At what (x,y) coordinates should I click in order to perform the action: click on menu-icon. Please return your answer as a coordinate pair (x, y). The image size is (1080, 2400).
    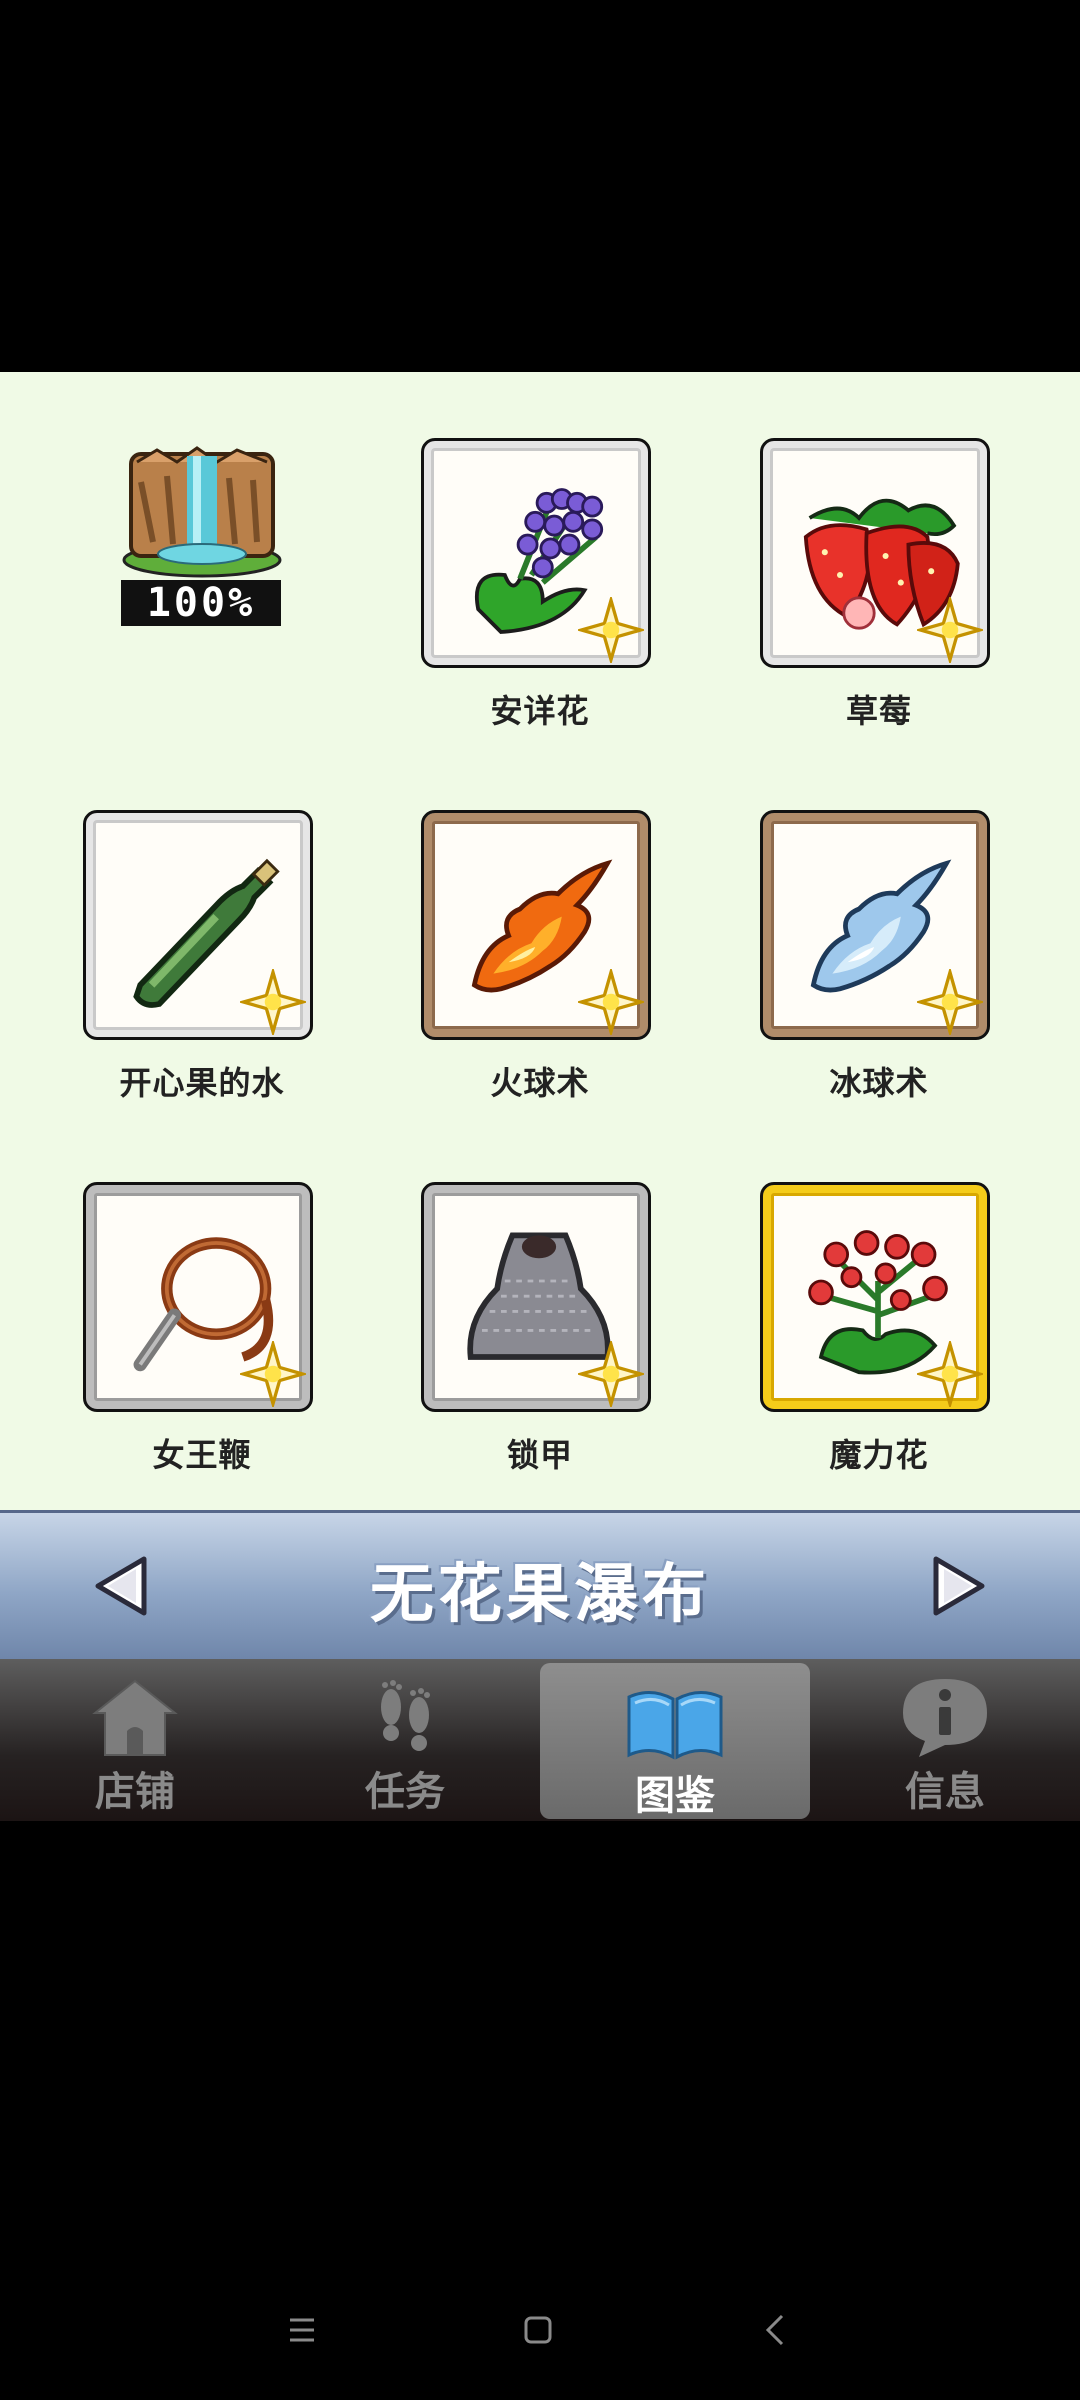
    Looking at the image, I should click on (302, 2330).